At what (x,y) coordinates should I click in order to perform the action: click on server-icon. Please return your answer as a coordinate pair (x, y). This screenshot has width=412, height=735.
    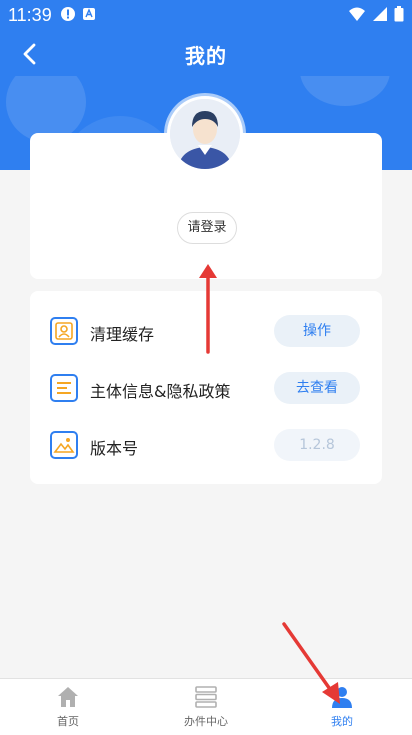
    Looking at the image, I should click on (206, 697).